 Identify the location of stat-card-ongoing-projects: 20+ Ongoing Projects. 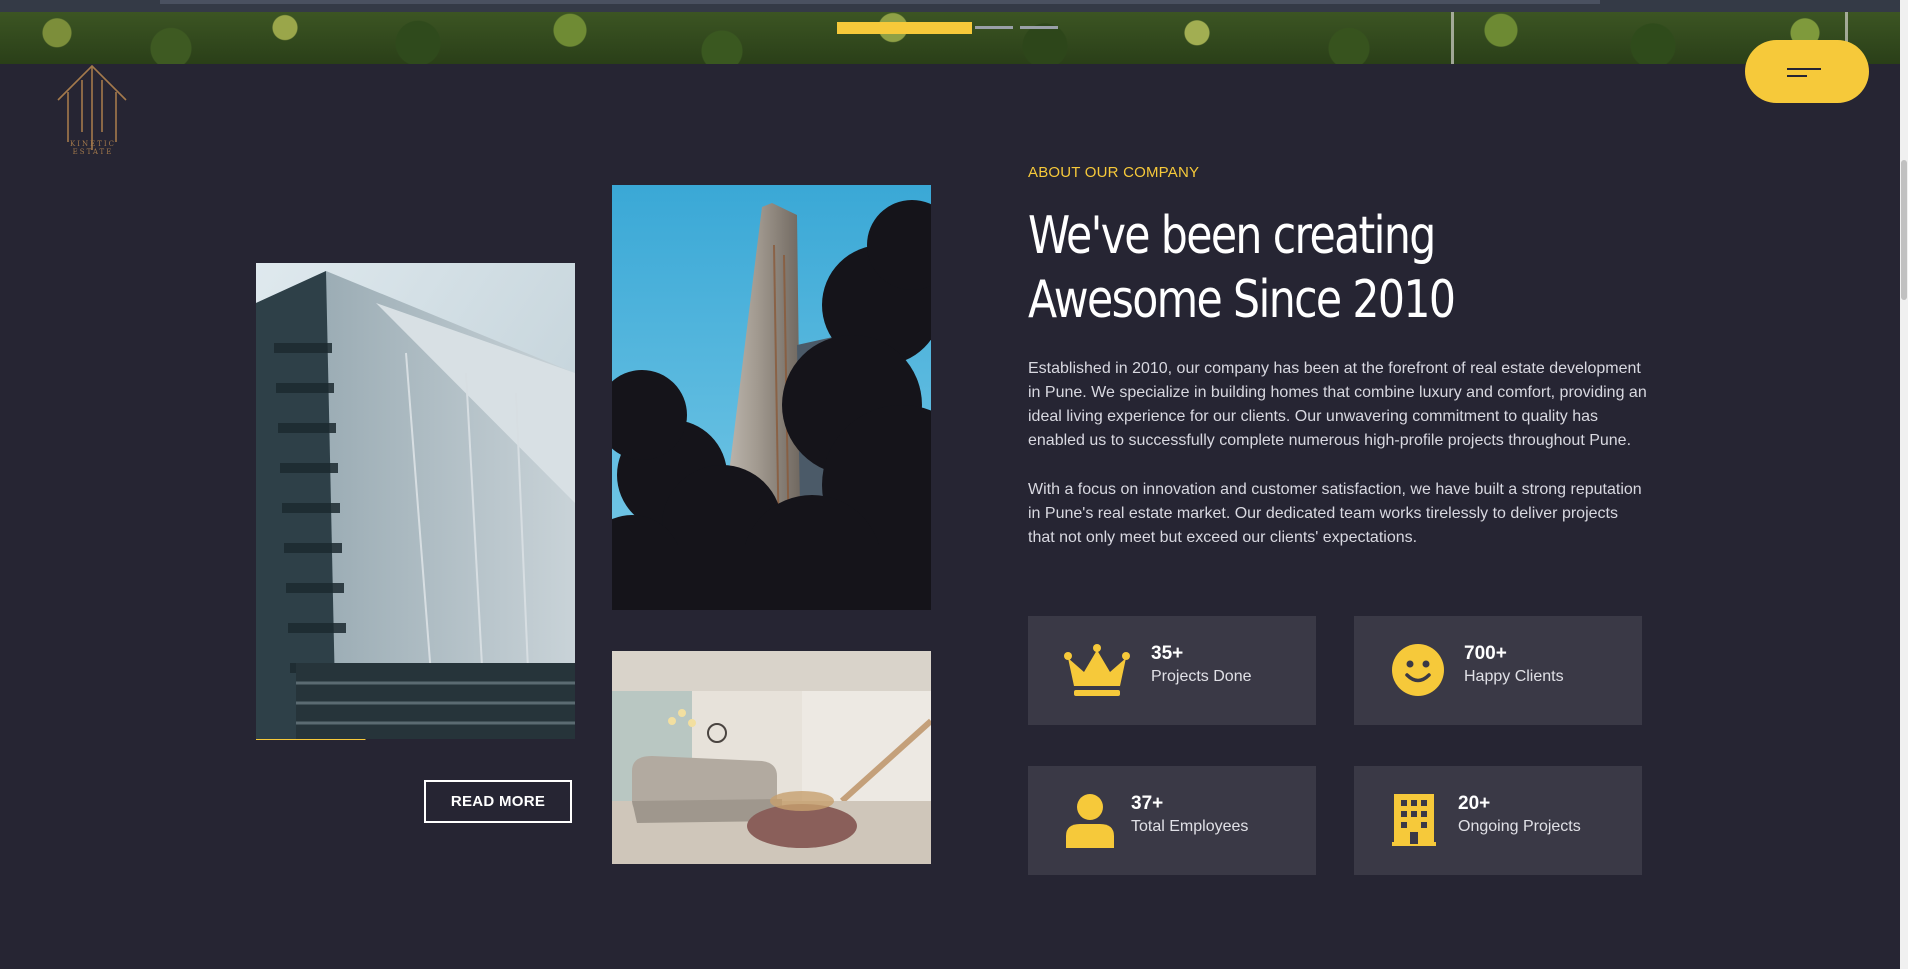
(1498, 820).